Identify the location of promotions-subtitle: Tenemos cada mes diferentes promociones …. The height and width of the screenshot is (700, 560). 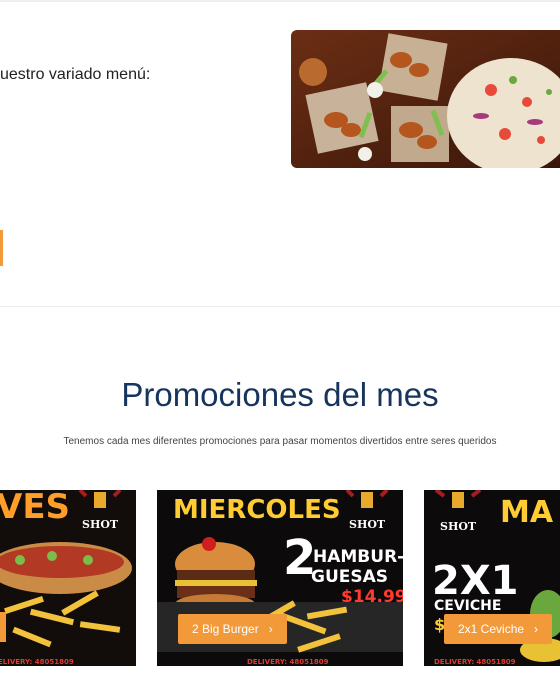
(280, 441).